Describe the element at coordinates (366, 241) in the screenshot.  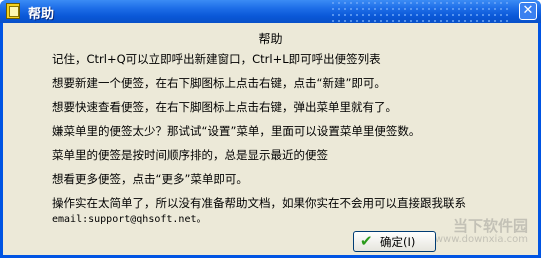
I see `check-icon: ✔` at that location.